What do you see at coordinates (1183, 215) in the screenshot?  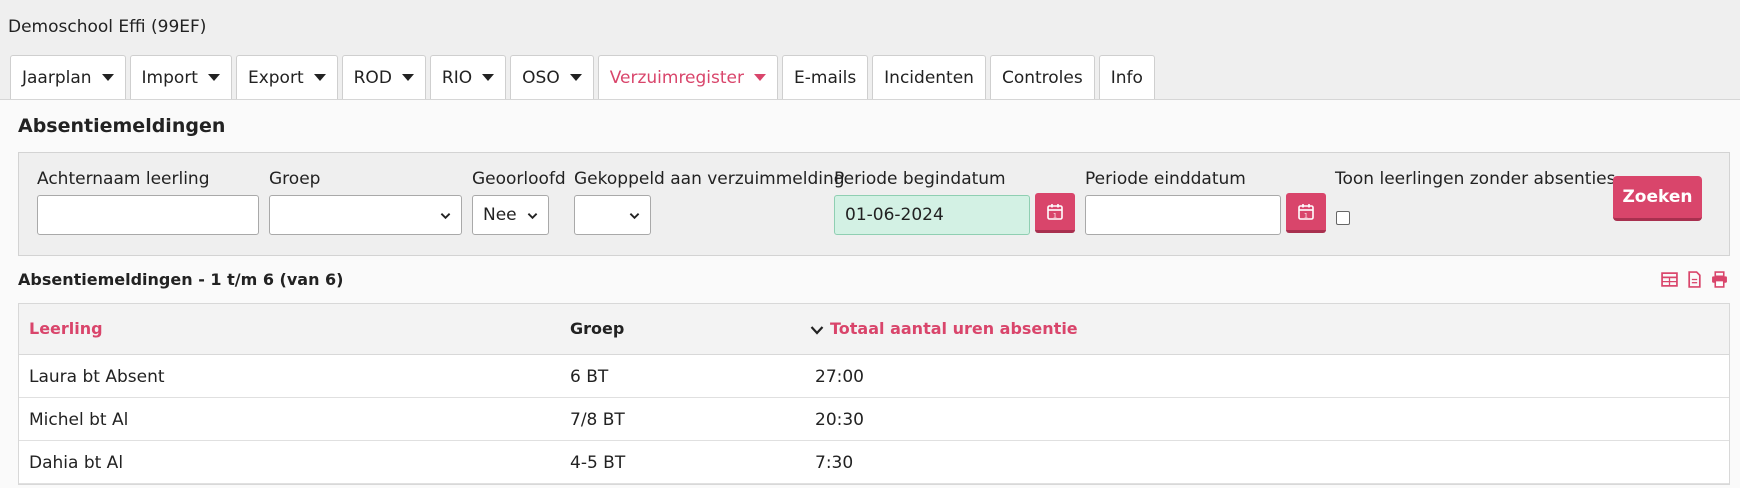 I see `end-date-input` at bounding box center [1183, 215].